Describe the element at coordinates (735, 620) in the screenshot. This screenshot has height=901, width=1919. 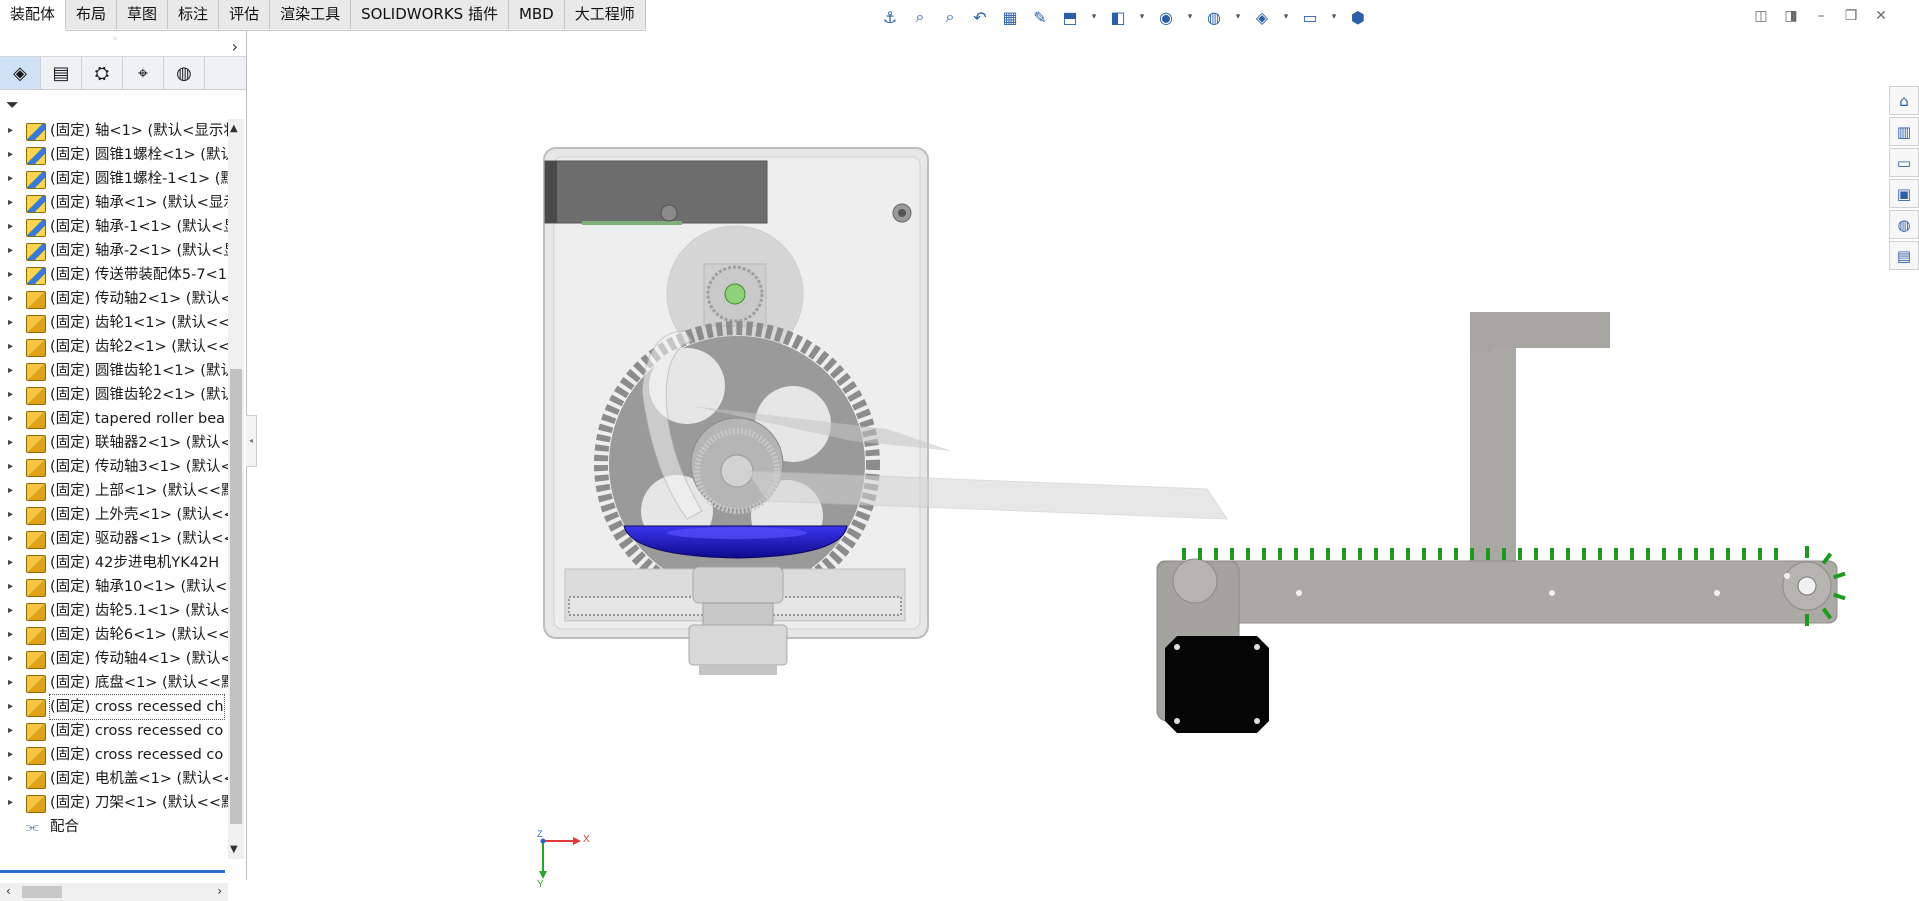
I see `lower-gear` at that location.